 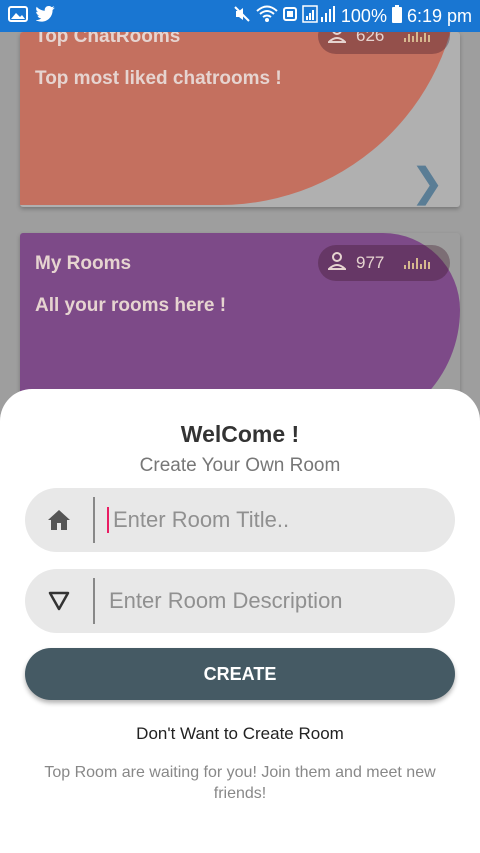 I want to click on card-subtitle: All your rooms here !, so click(x=131, y=305).